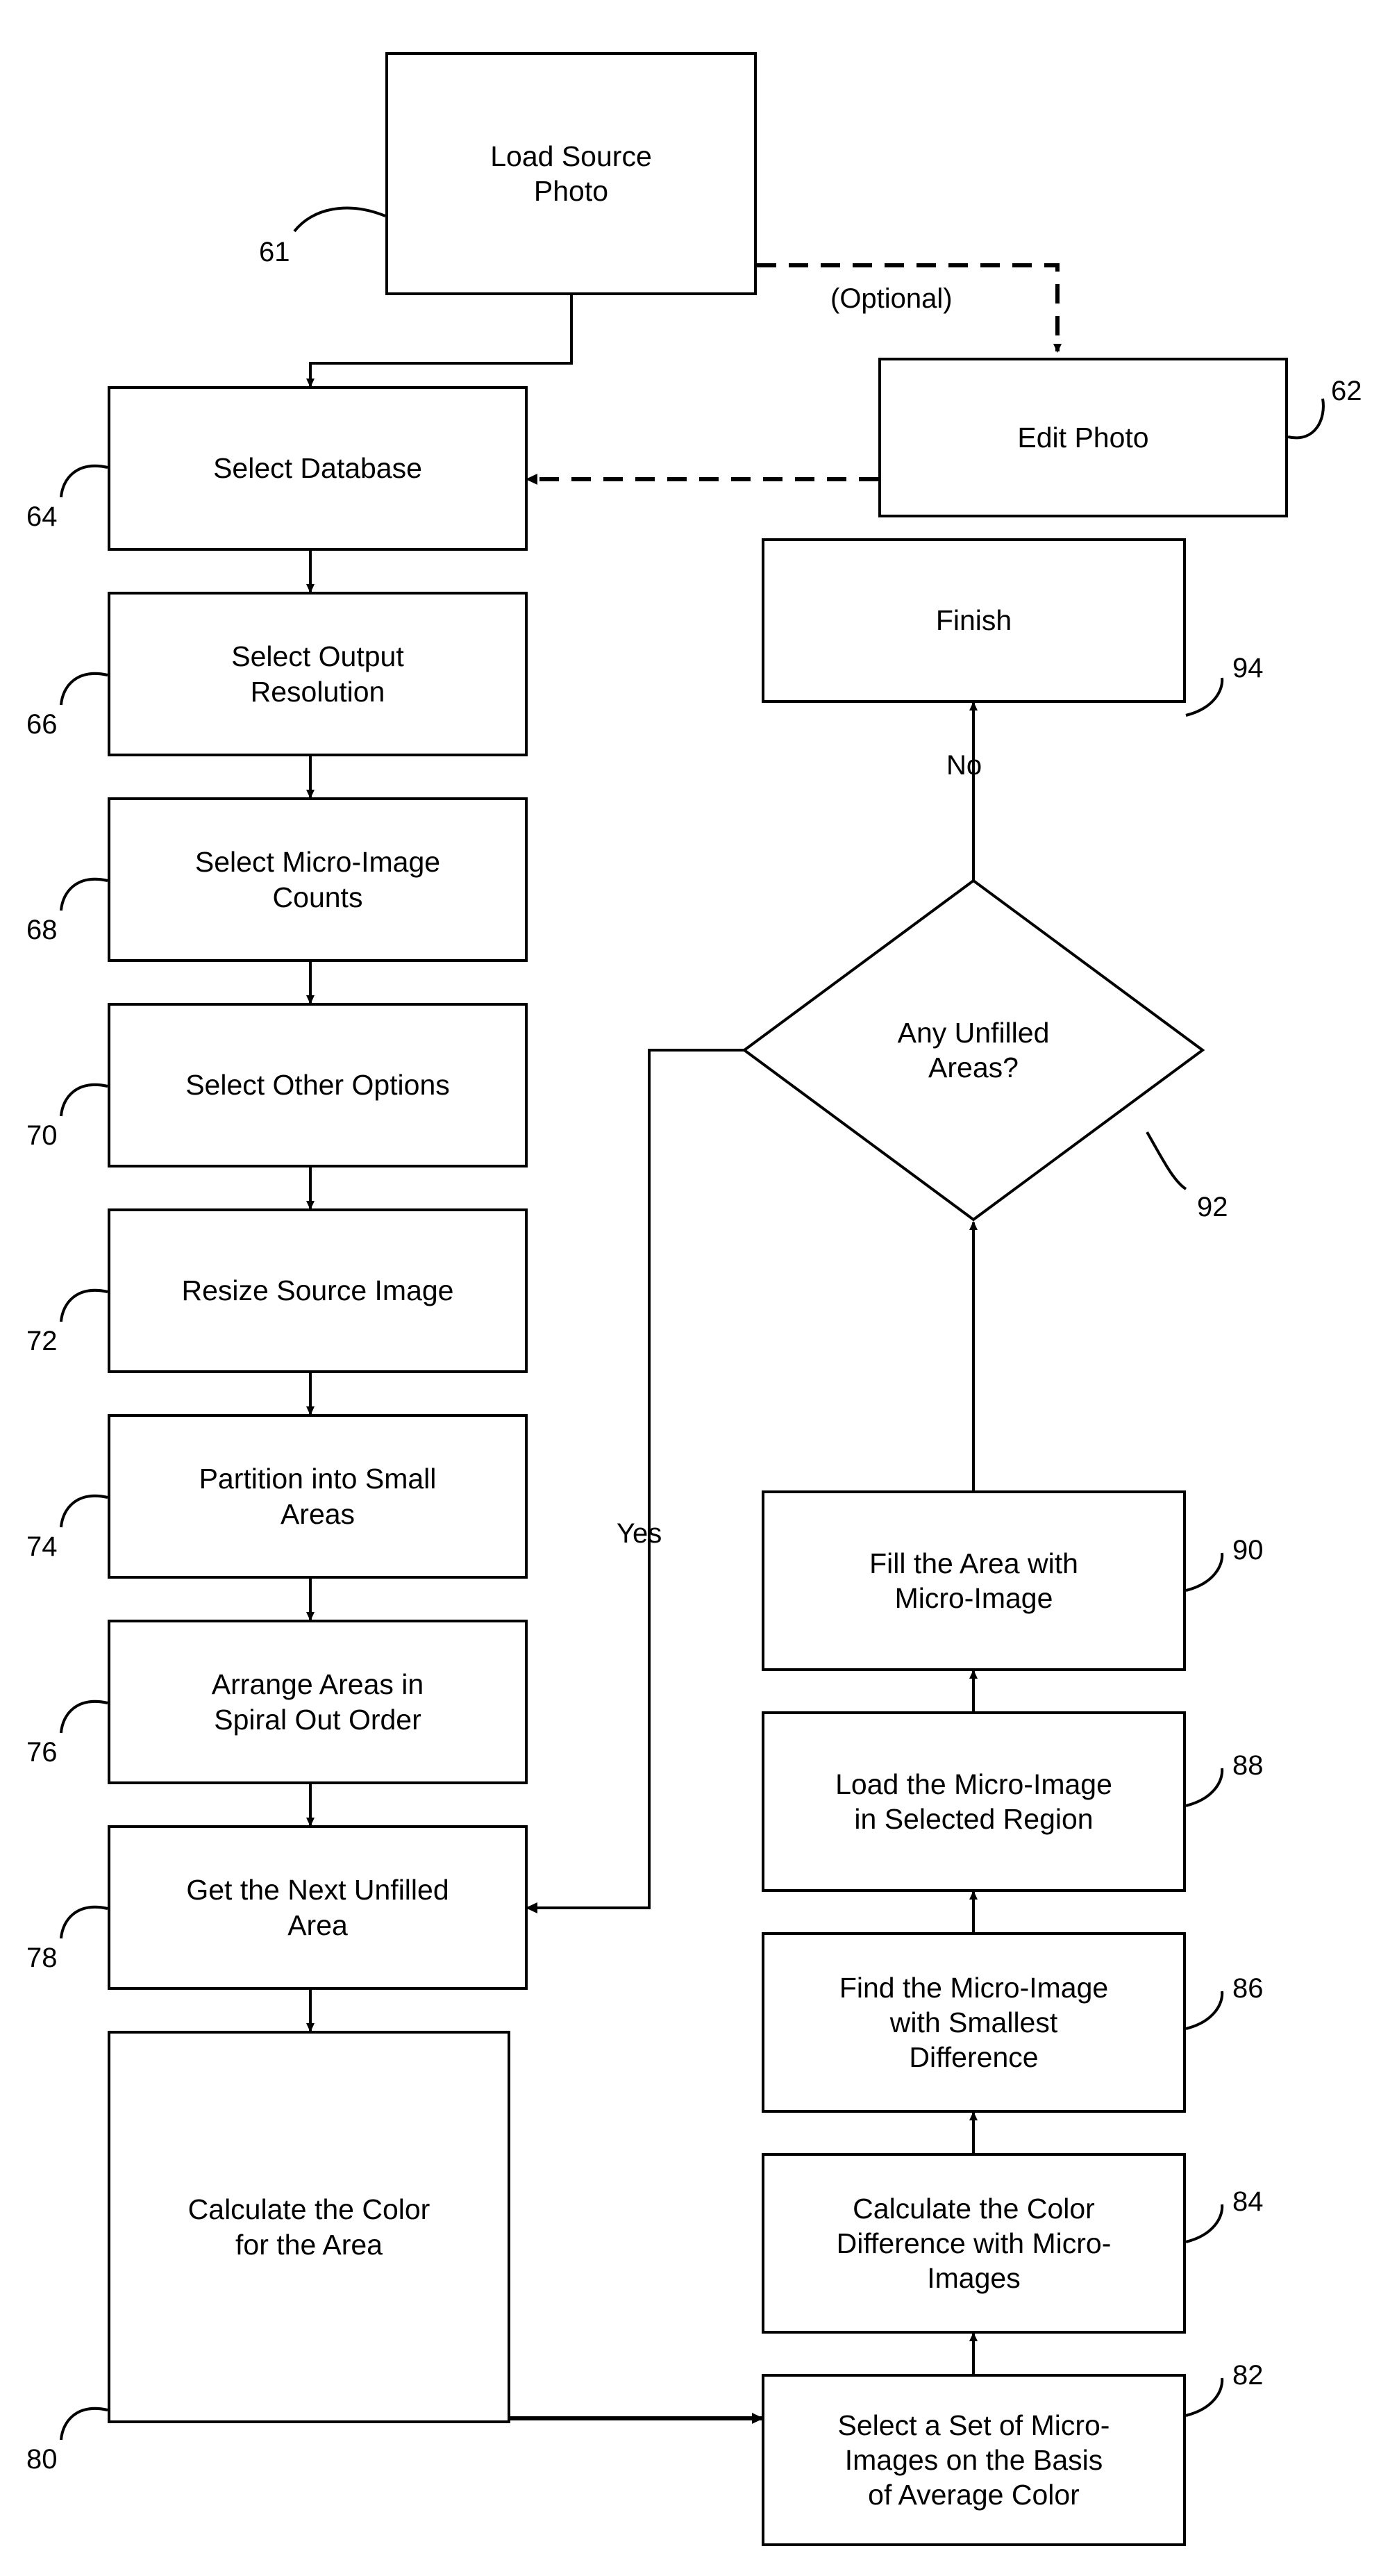 The height and width of the screenshot is (2576, 1381). I want to click on ref-number-94: 94, so click(1248, 668).